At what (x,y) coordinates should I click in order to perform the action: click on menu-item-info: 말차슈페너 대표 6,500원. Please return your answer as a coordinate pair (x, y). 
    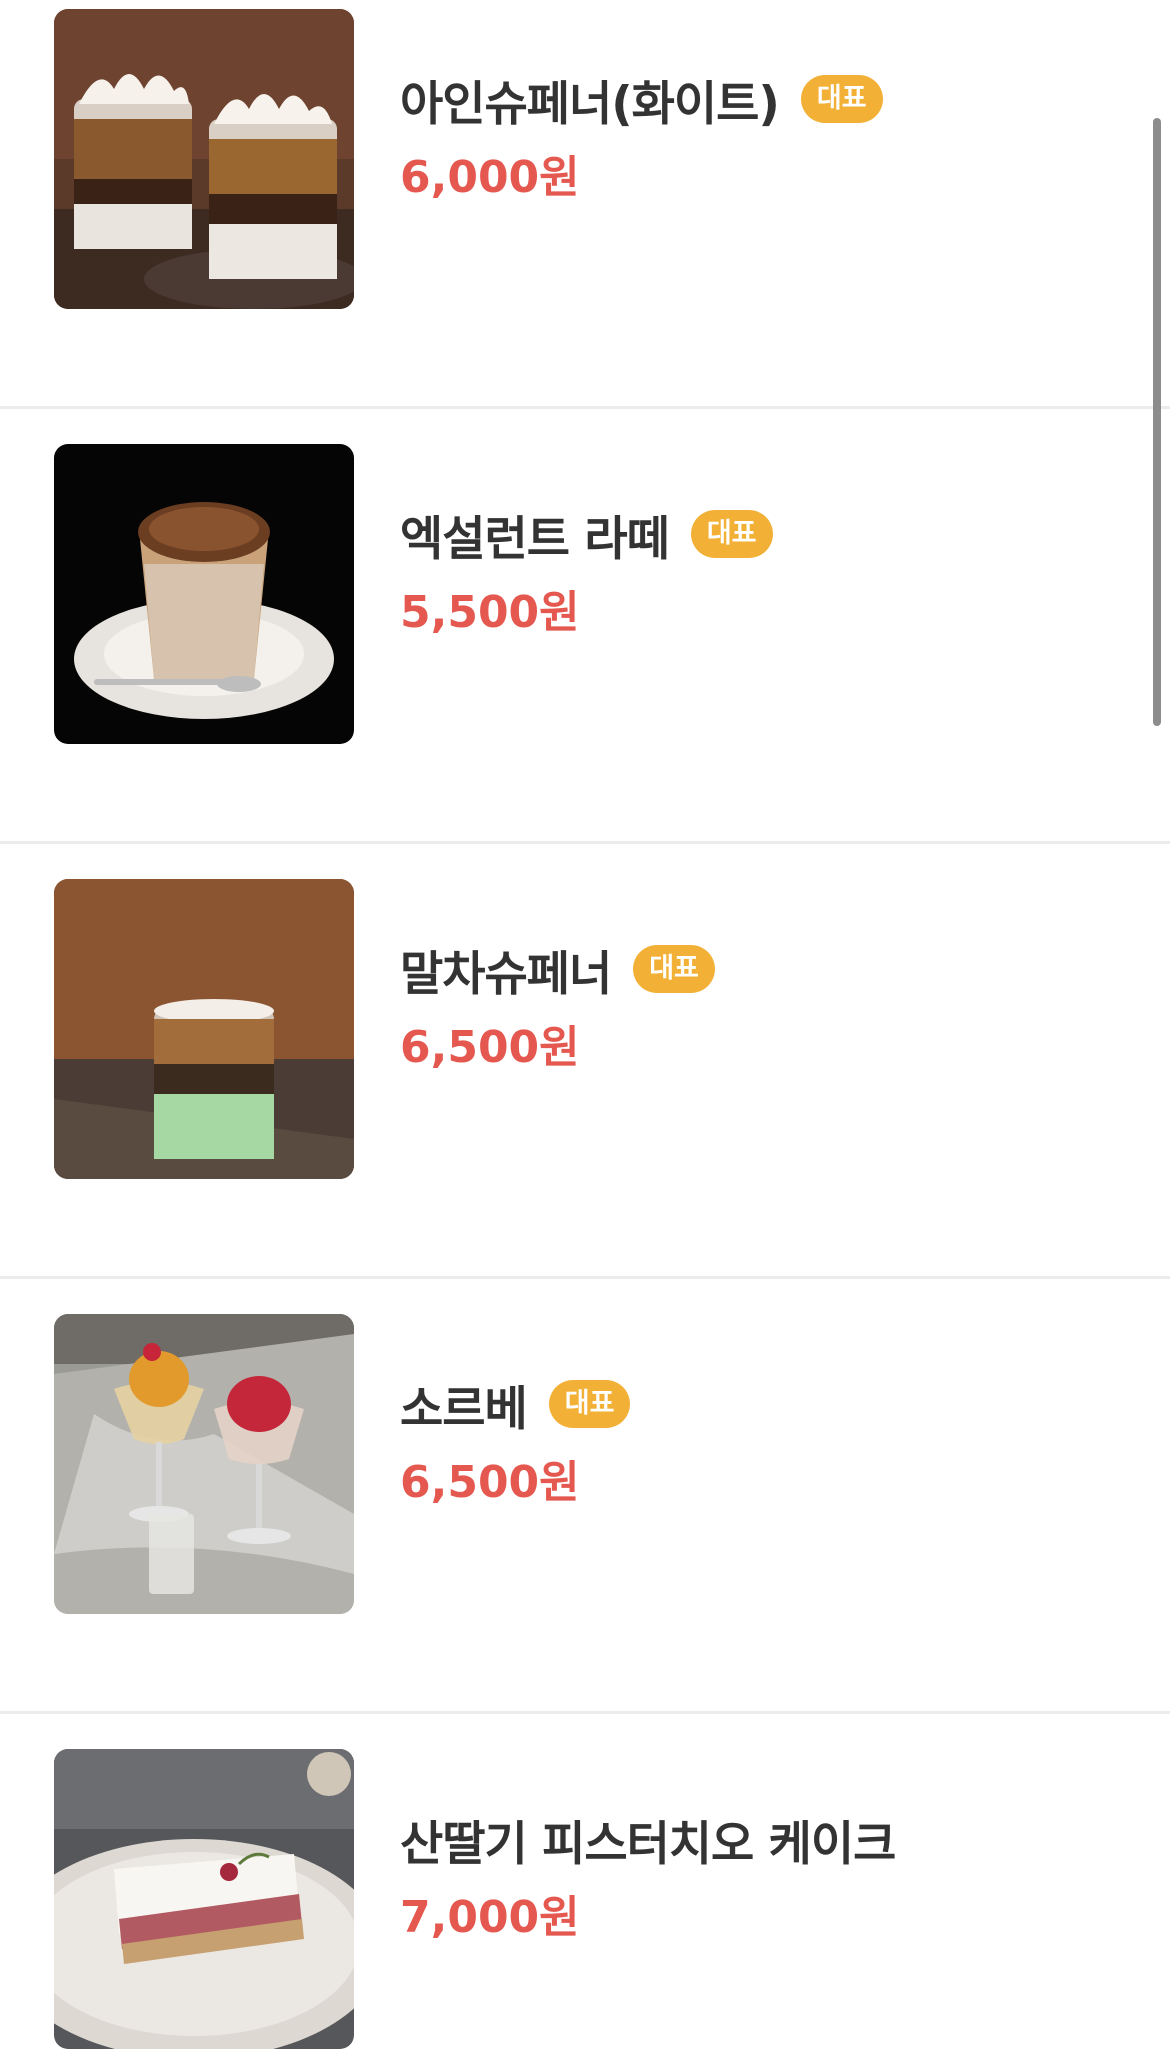
    Looking at the image, I should click on (557, 1007).